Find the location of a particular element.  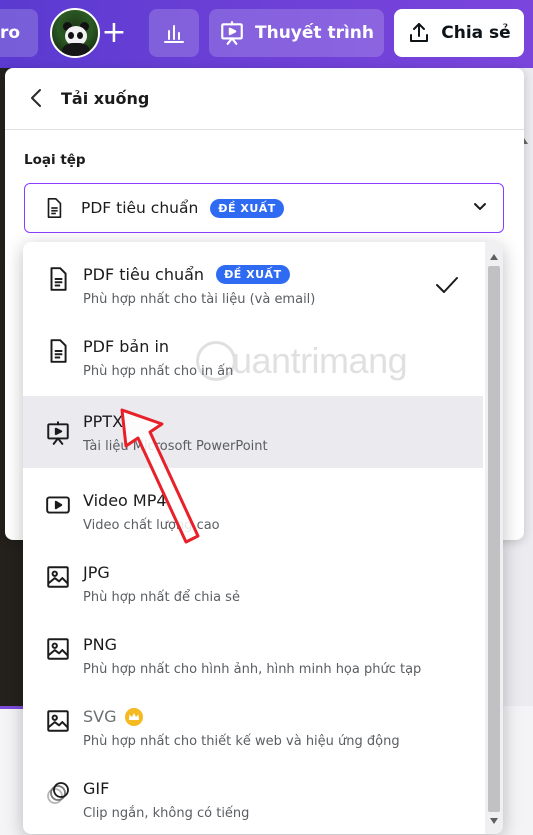

scroll-thumb is located at coordinates (494, 539).